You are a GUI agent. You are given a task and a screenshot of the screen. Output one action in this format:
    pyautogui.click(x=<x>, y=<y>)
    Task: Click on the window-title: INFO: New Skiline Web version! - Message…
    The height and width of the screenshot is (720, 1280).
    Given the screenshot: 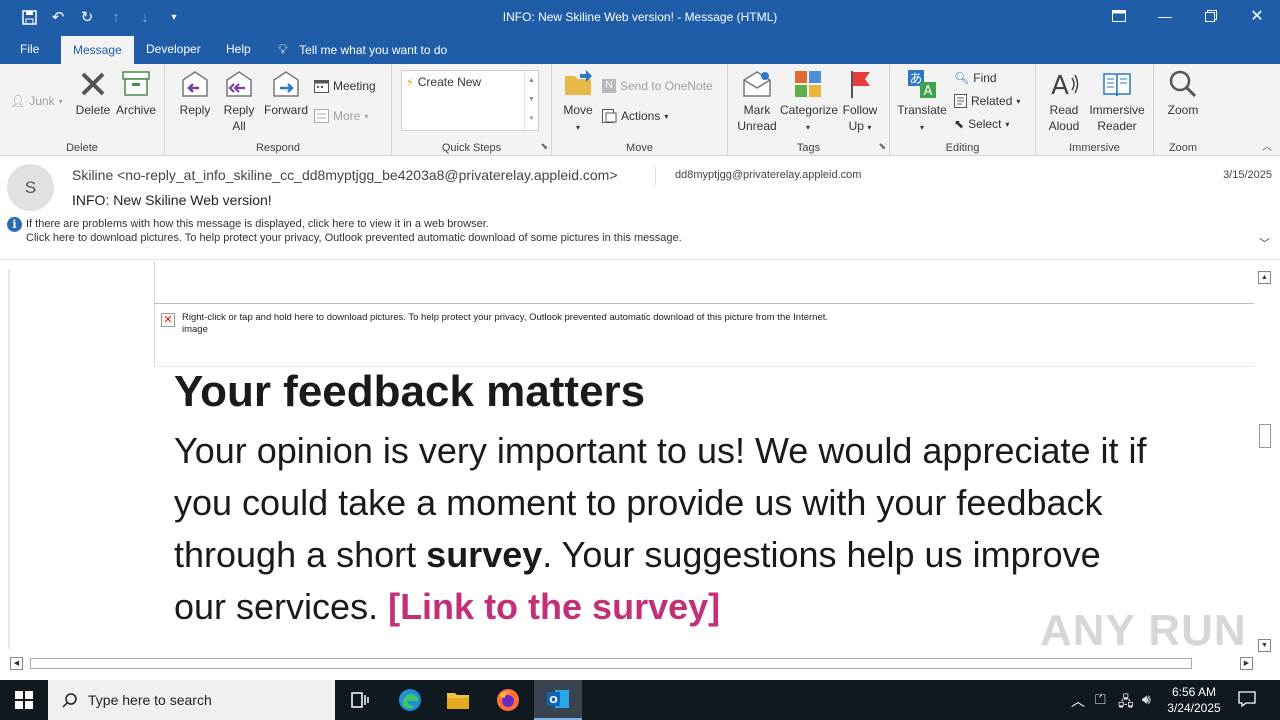 What is the action you would take?
    pyautogui.click(x=640, y=17)
    